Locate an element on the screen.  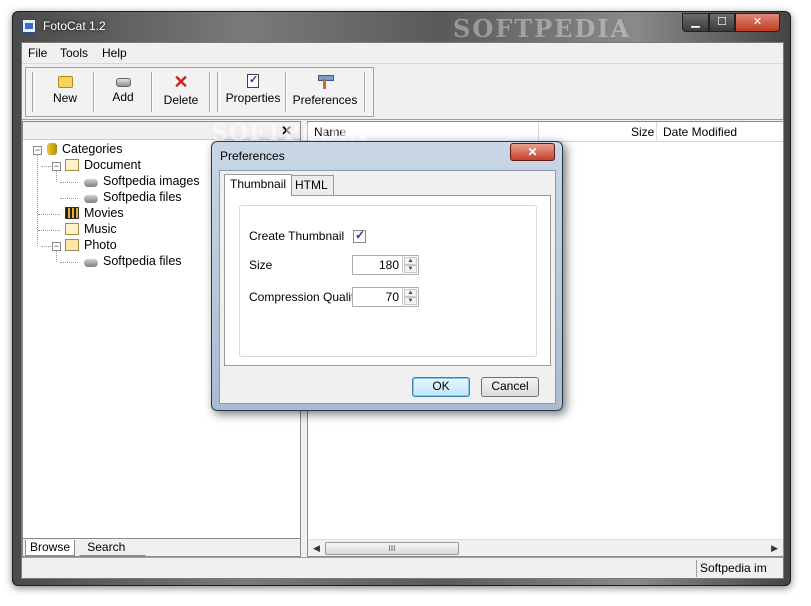
delete-label: Delete is located at coordinates (181, 100).